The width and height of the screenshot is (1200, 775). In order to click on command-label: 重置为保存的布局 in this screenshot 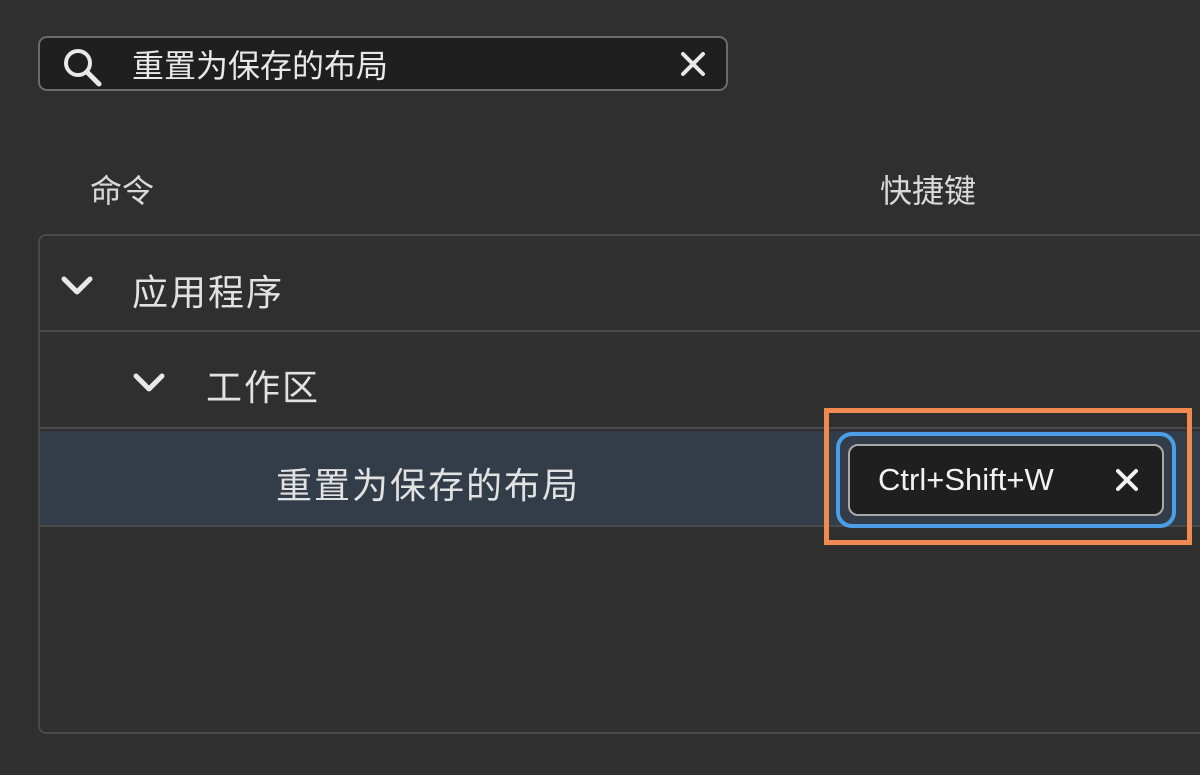, I will do `click(428, 486)`.